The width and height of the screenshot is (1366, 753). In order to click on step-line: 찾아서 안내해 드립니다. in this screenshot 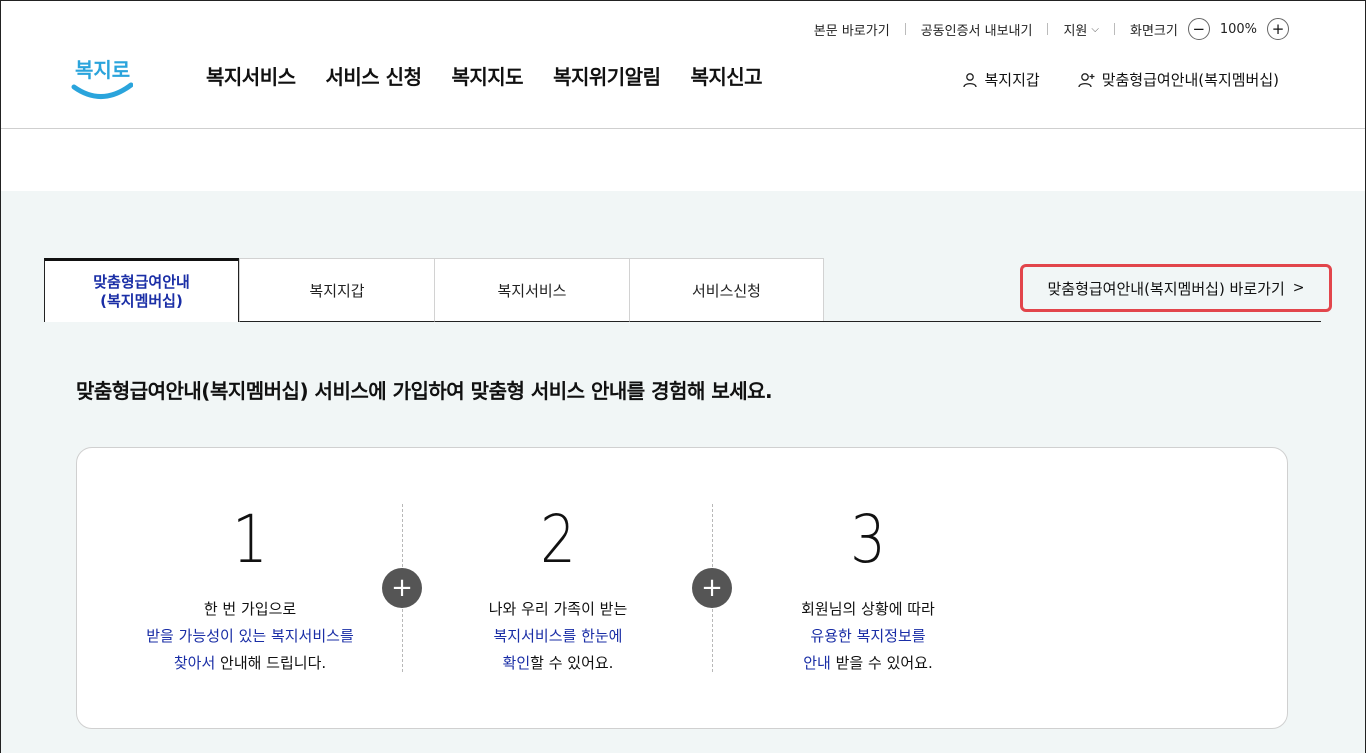, I will do `click(250, 663)`.